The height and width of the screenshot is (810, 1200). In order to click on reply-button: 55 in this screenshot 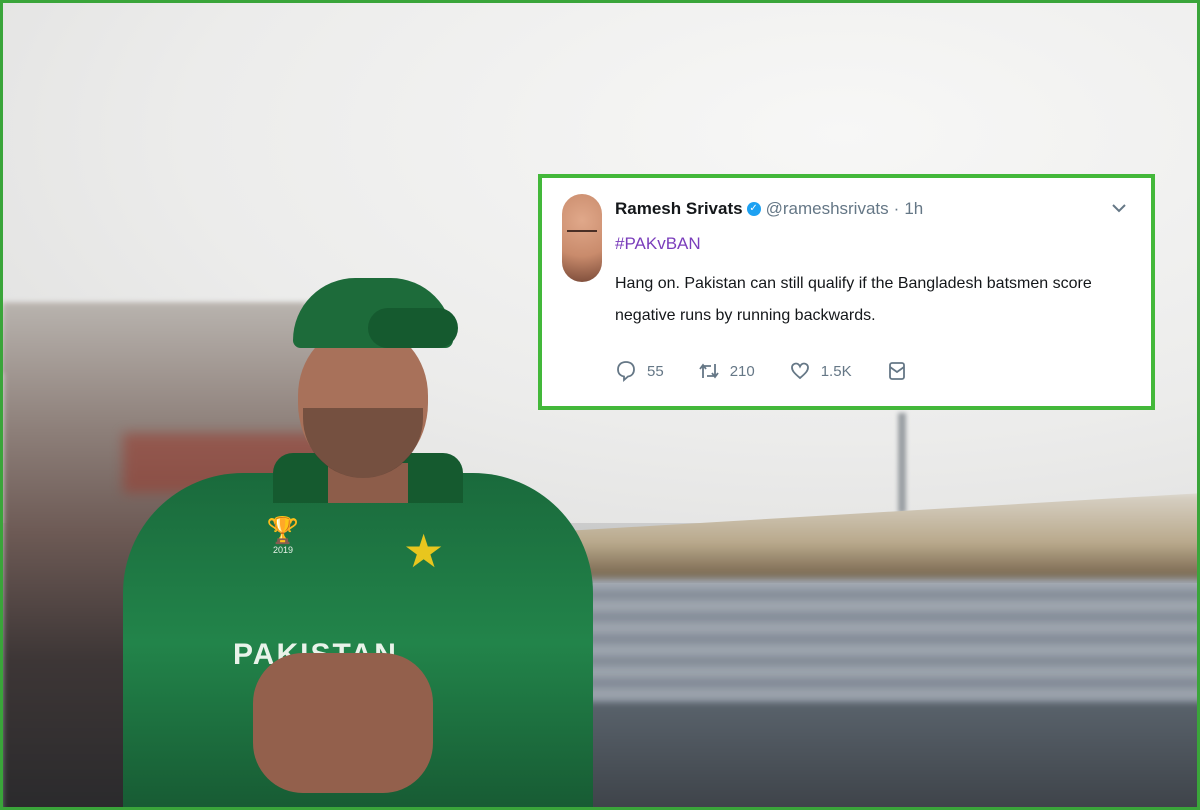, I will do `click(639, 371)`.